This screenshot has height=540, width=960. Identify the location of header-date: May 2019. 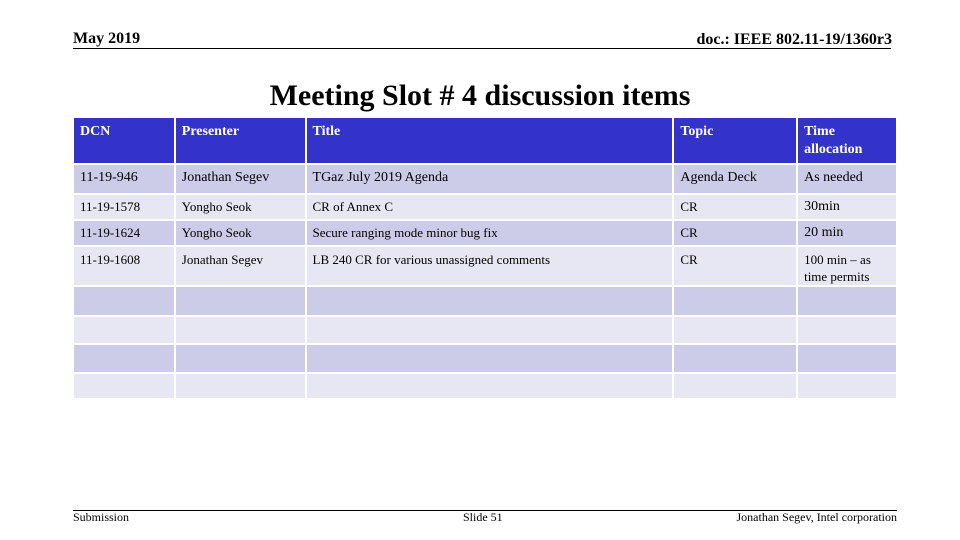
(107, 38).